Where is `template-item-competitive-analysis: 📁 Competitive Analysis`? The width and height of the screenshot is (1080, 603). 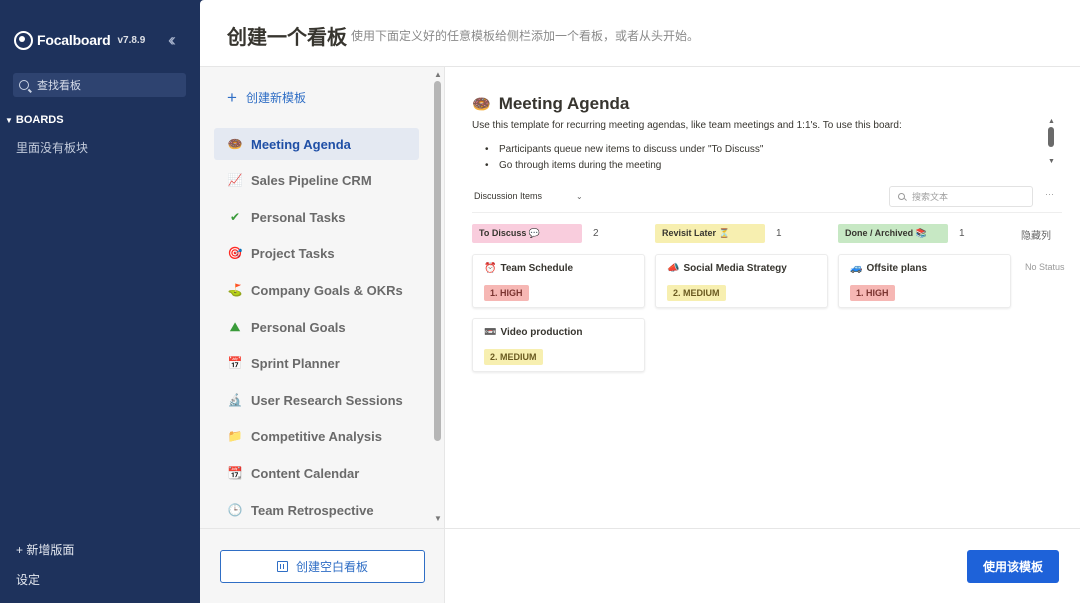 template-item-competitive-analysis: 📁 Competitive Analysis is located at coordinates (316, 436).